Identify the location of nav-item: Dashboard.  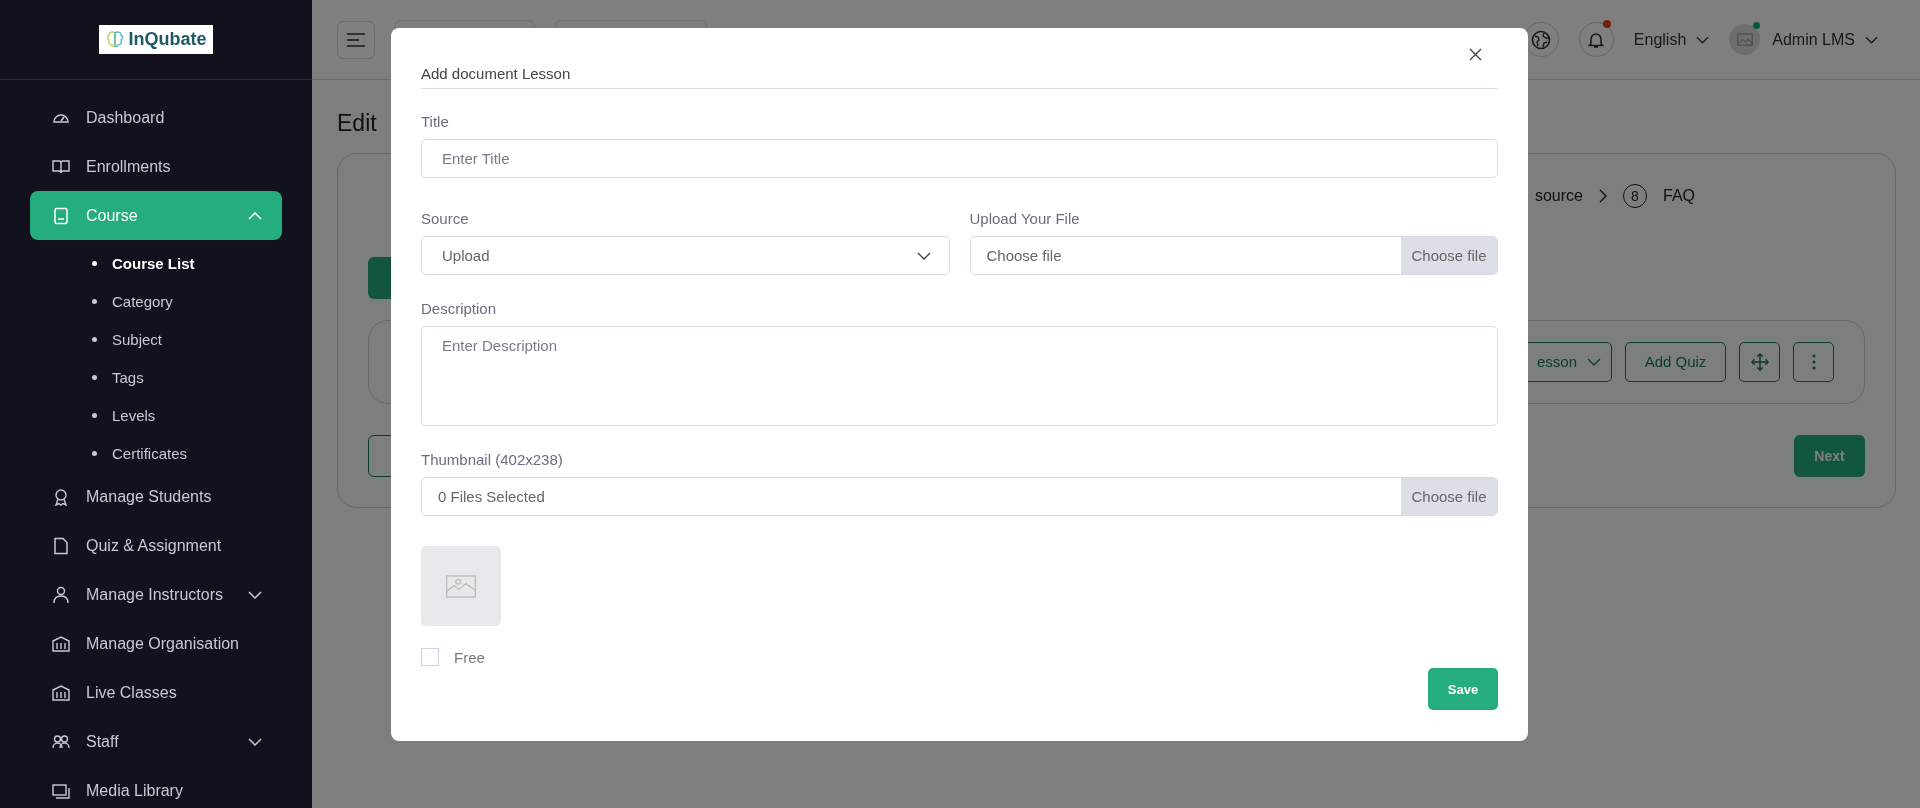
(156, 117).